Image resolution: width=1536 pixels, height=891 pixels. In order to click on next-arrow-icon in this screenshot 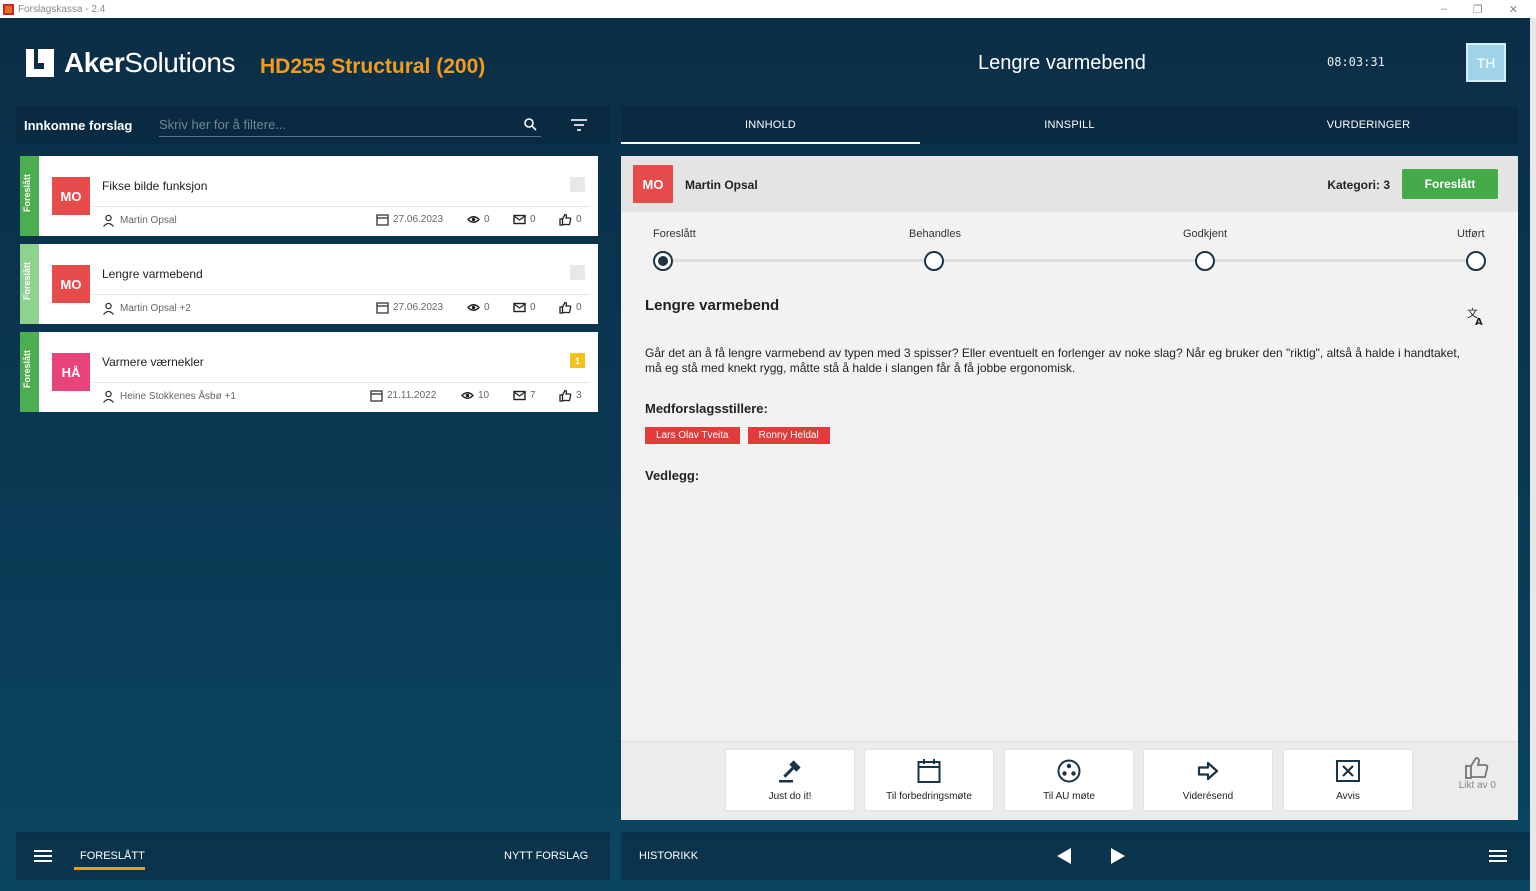, I will do `click(1118, 856)`.